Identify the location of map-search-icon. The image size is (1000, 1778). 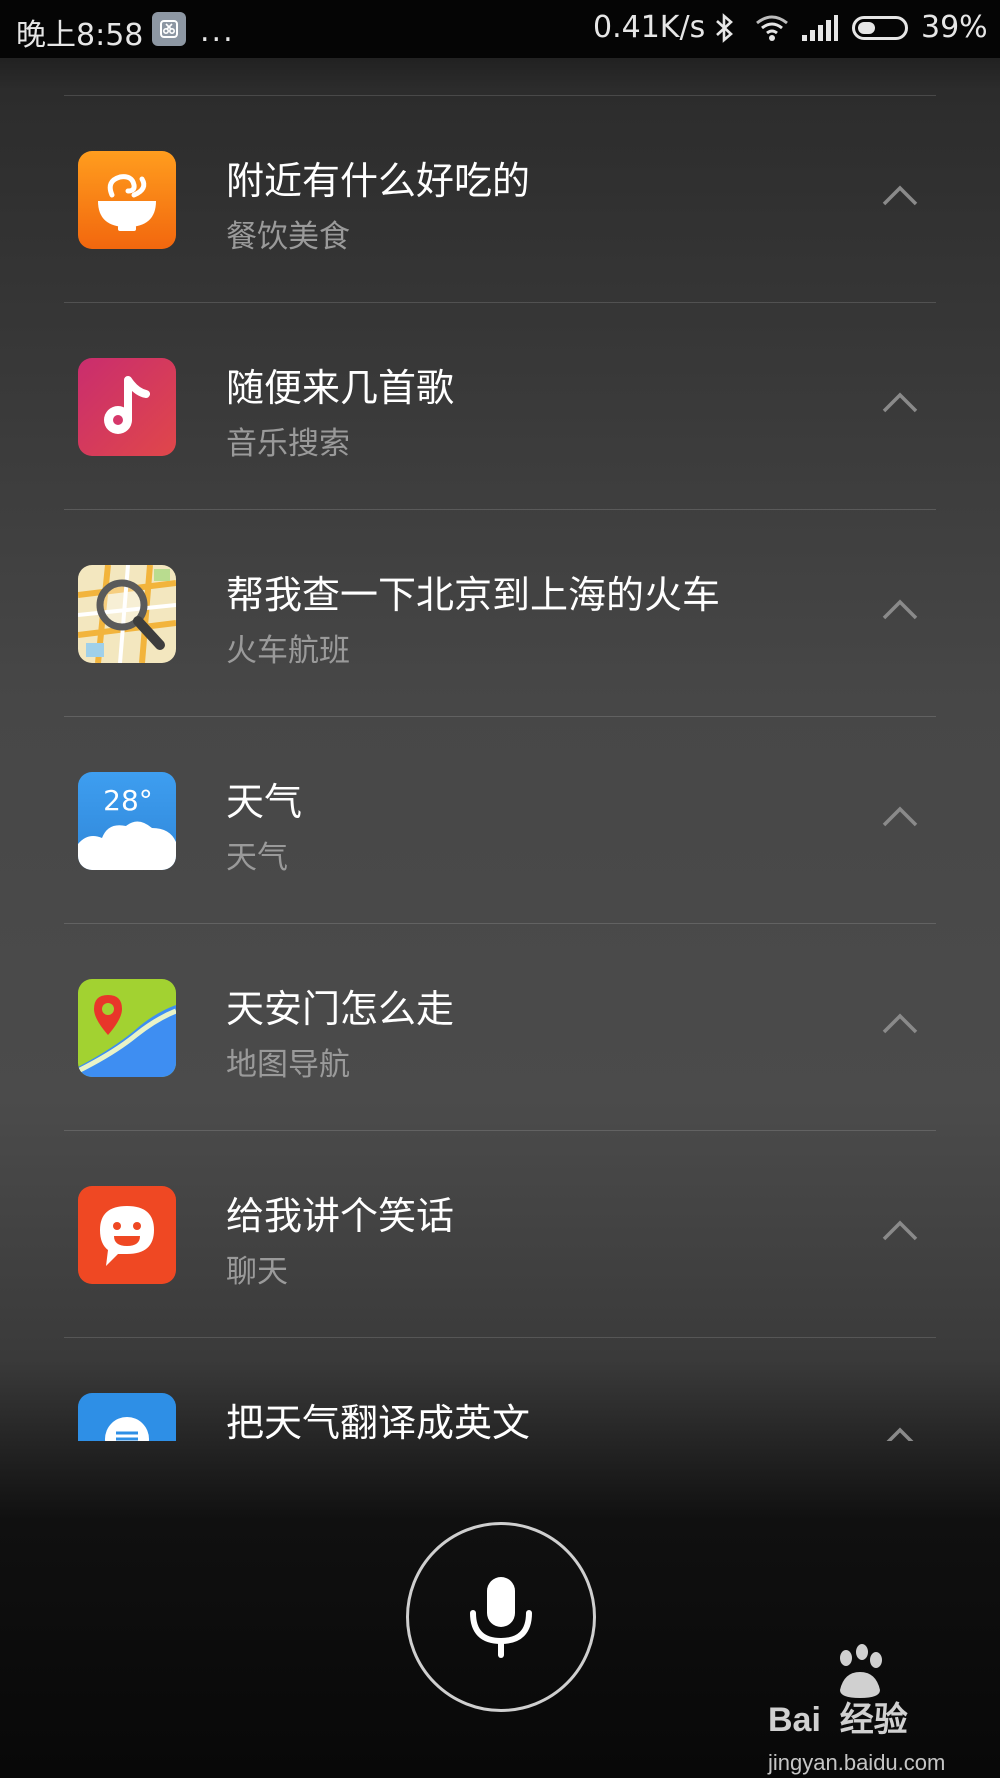
(127, 614).